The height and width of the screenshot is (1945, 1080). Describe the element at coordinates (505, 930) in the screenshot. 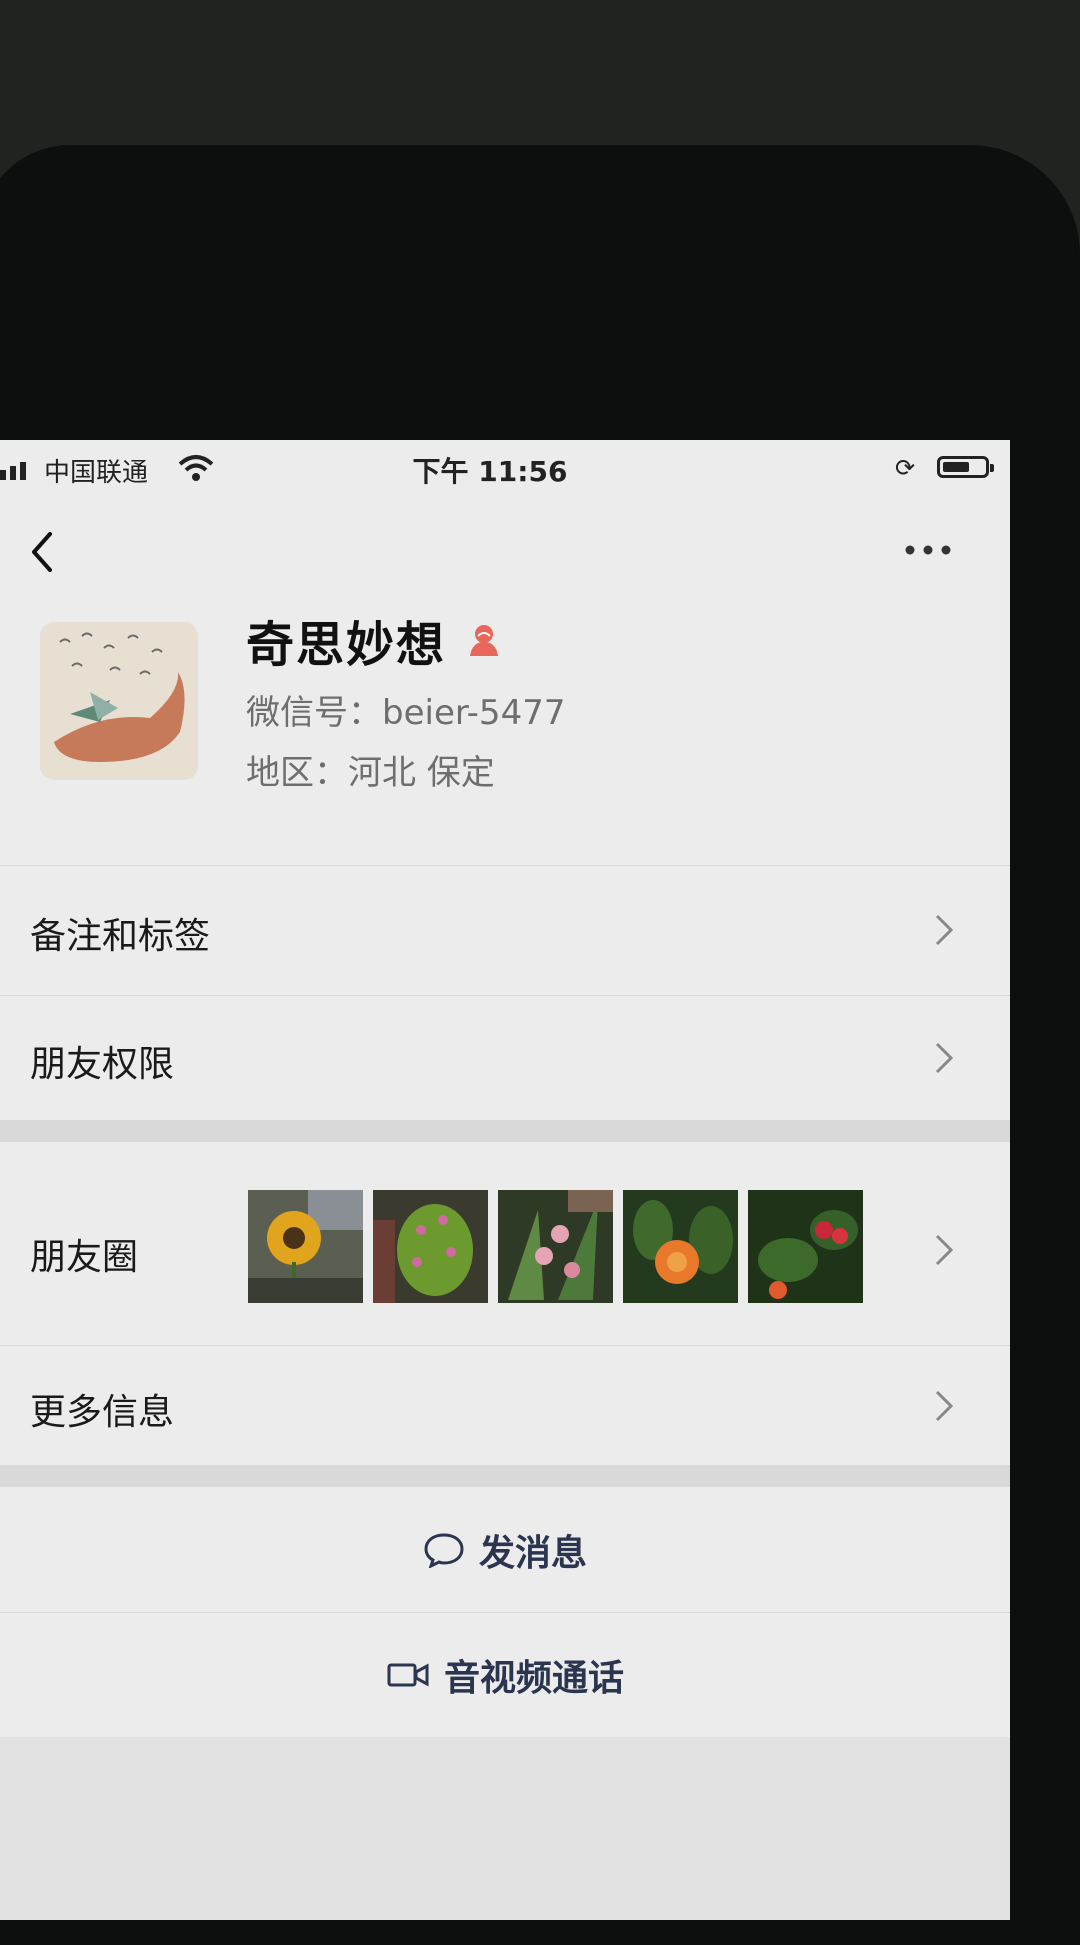

I see `remarks-tags-row: 备注和标签` at that location.